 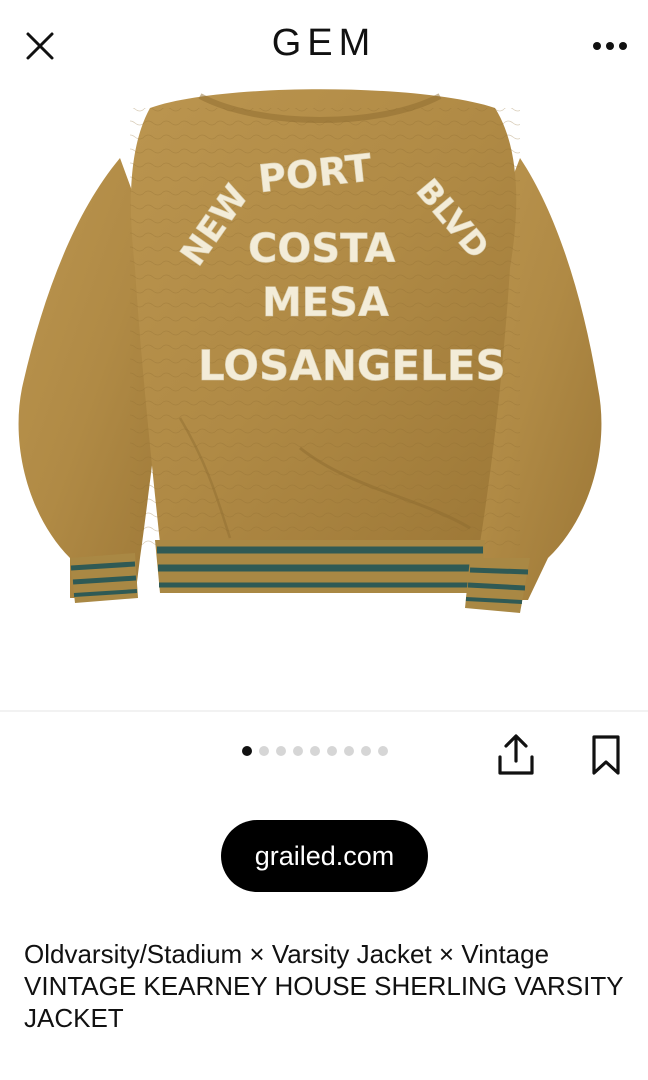 I want to click on more-horizontal-icon, so click(x=610, y=46).